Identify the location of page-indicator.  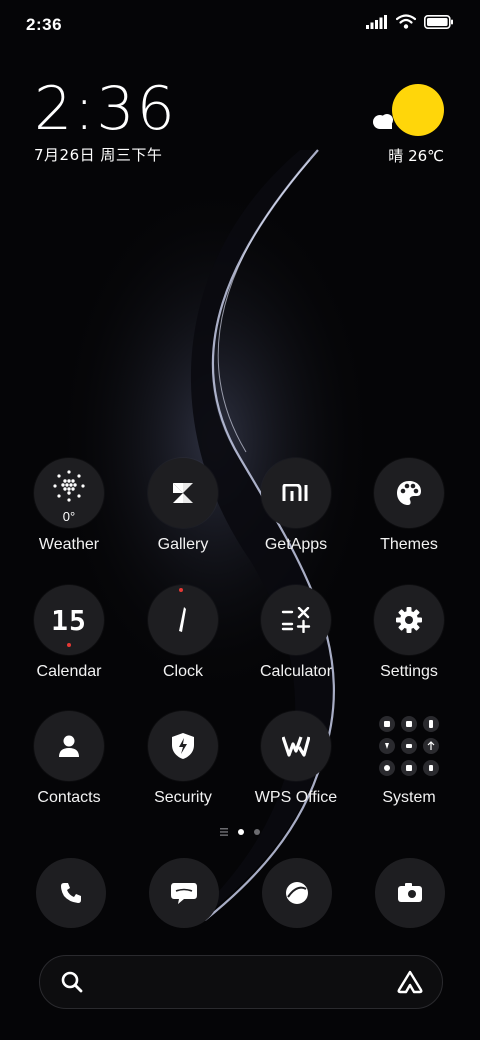
(240, 832).